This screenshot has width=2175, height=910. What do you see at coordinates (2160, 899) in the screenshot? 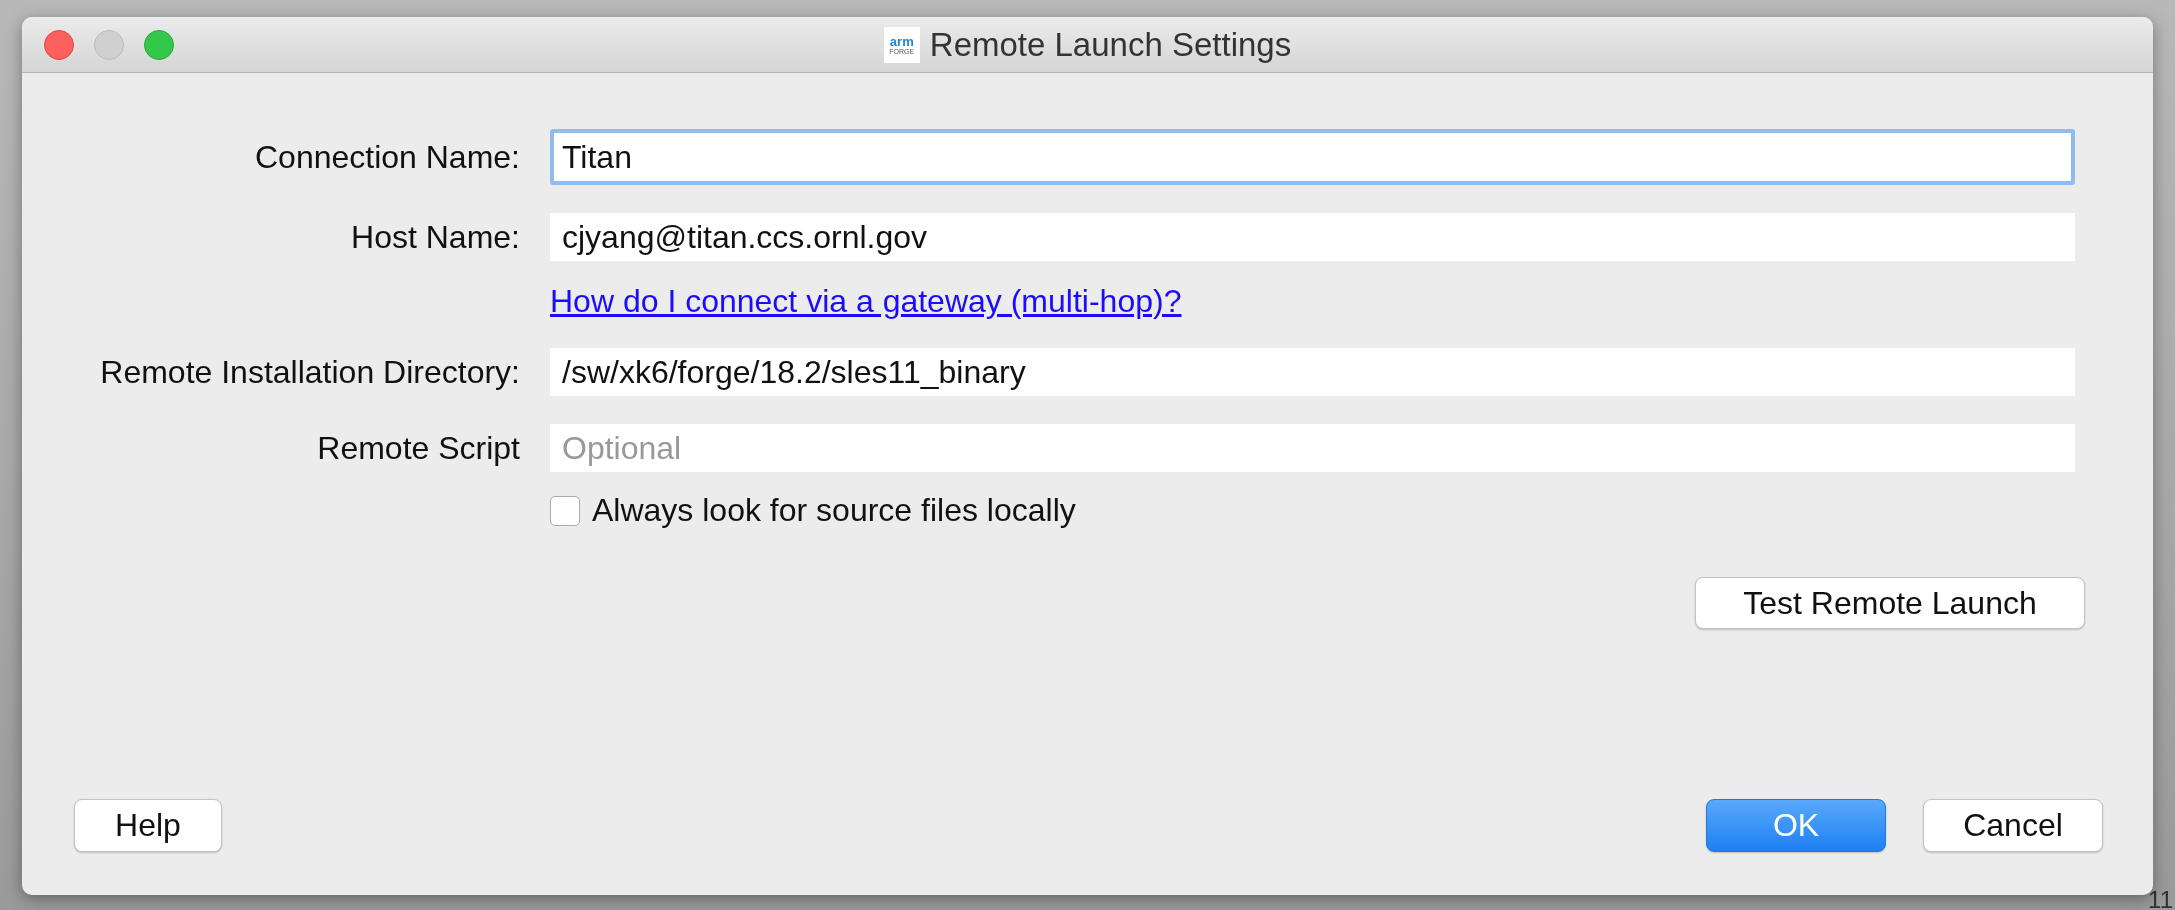
I see `background-text: 11` at bounding box center [2160, 899].